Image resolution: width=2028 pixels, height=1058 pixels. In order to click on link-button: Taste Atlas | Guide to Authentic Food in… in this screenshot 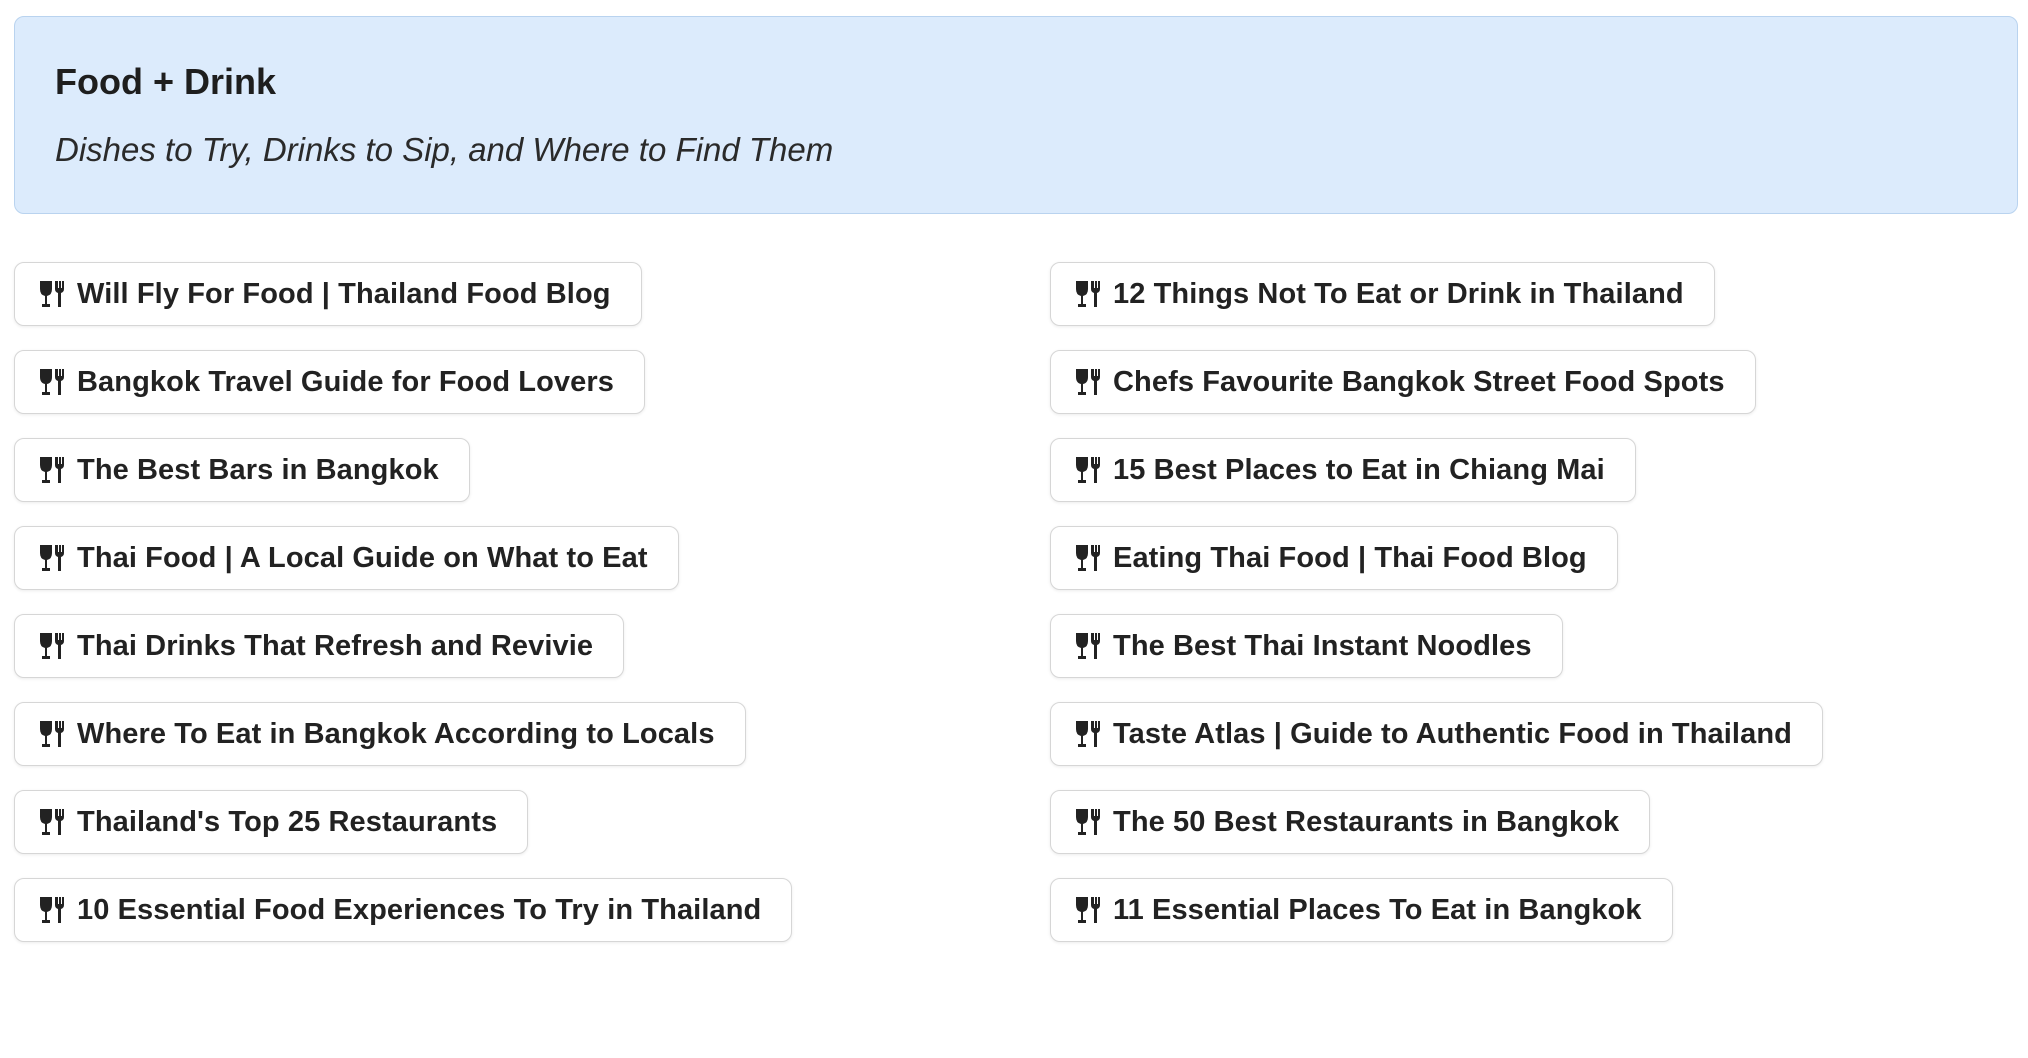, I will do `click(1436, 734)`.